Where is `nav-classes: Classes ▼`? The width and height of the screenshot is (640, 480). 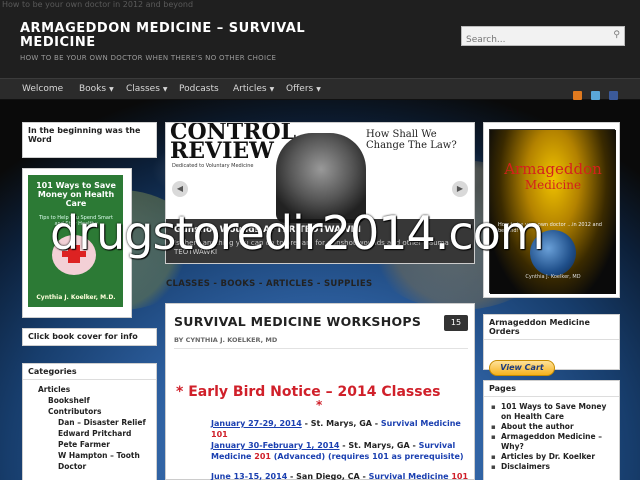
nav-classes: Classes ▼ is located at coordinates (147, 89).